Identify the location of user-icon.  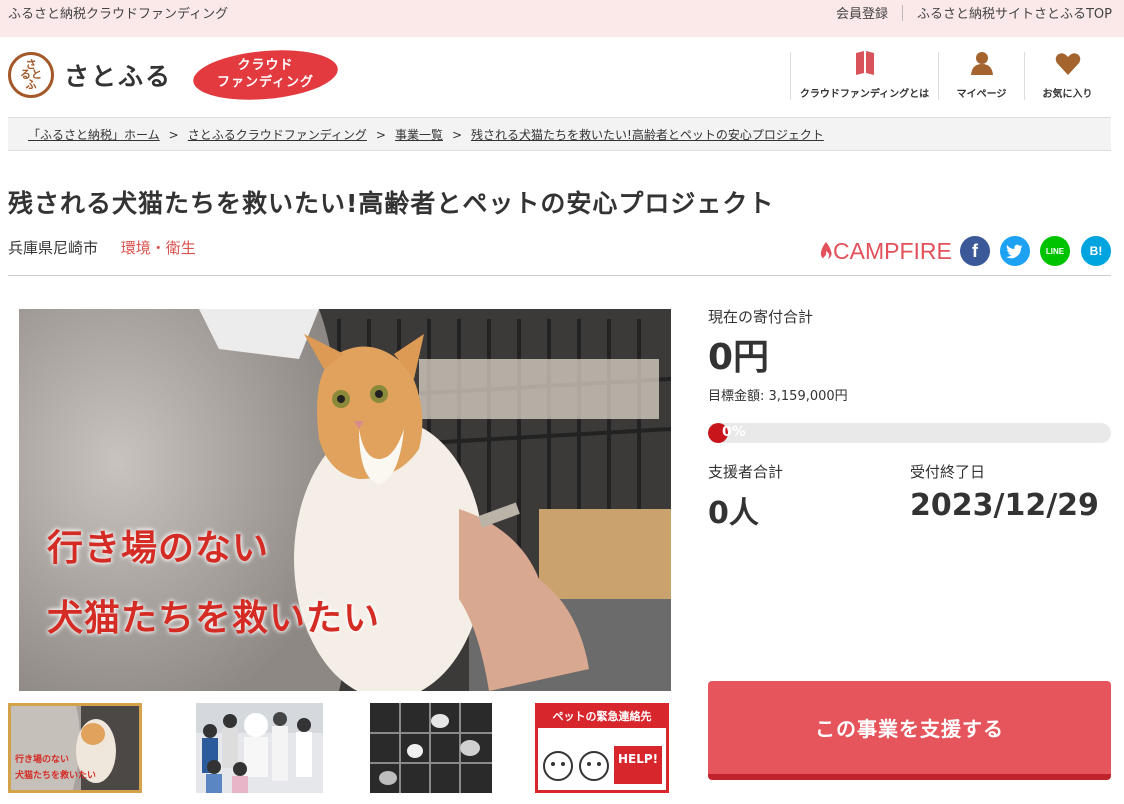
(982, 66).